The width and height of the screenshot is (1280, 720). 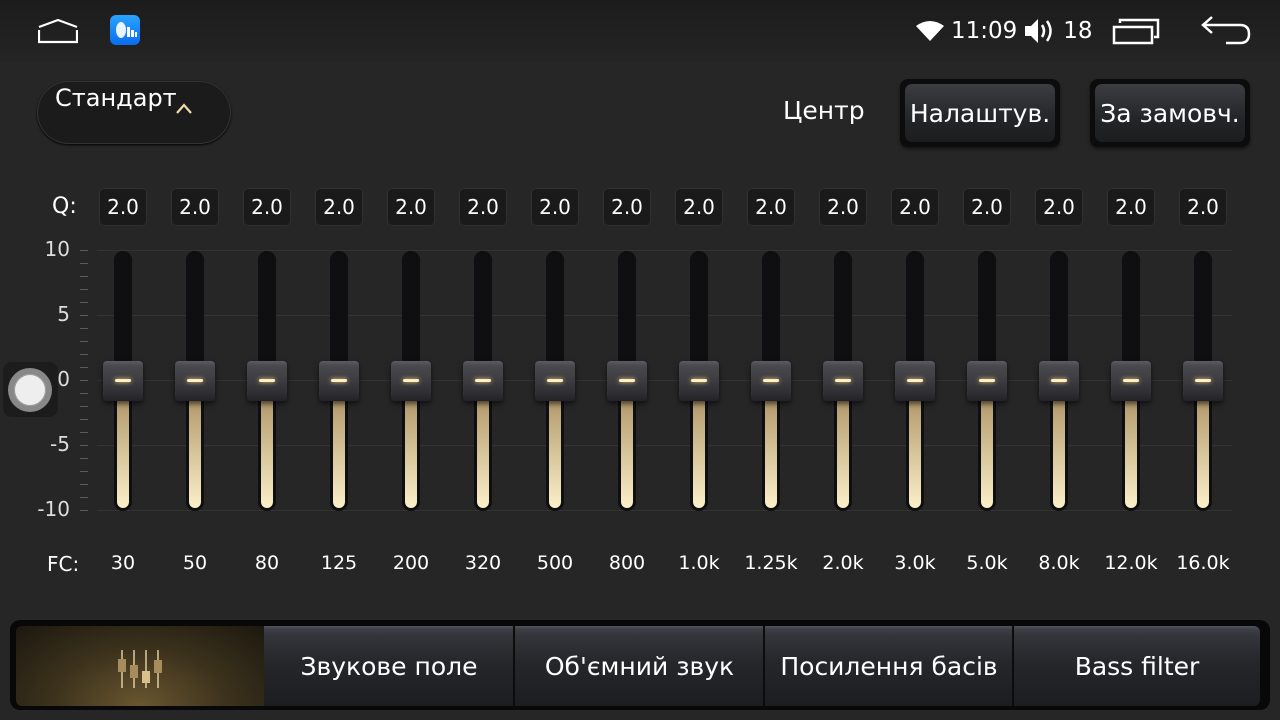 What do you see at coordinates (64, 206) in the screenshot?
I see `q-label: Q:` at bounding box center [64, 206].